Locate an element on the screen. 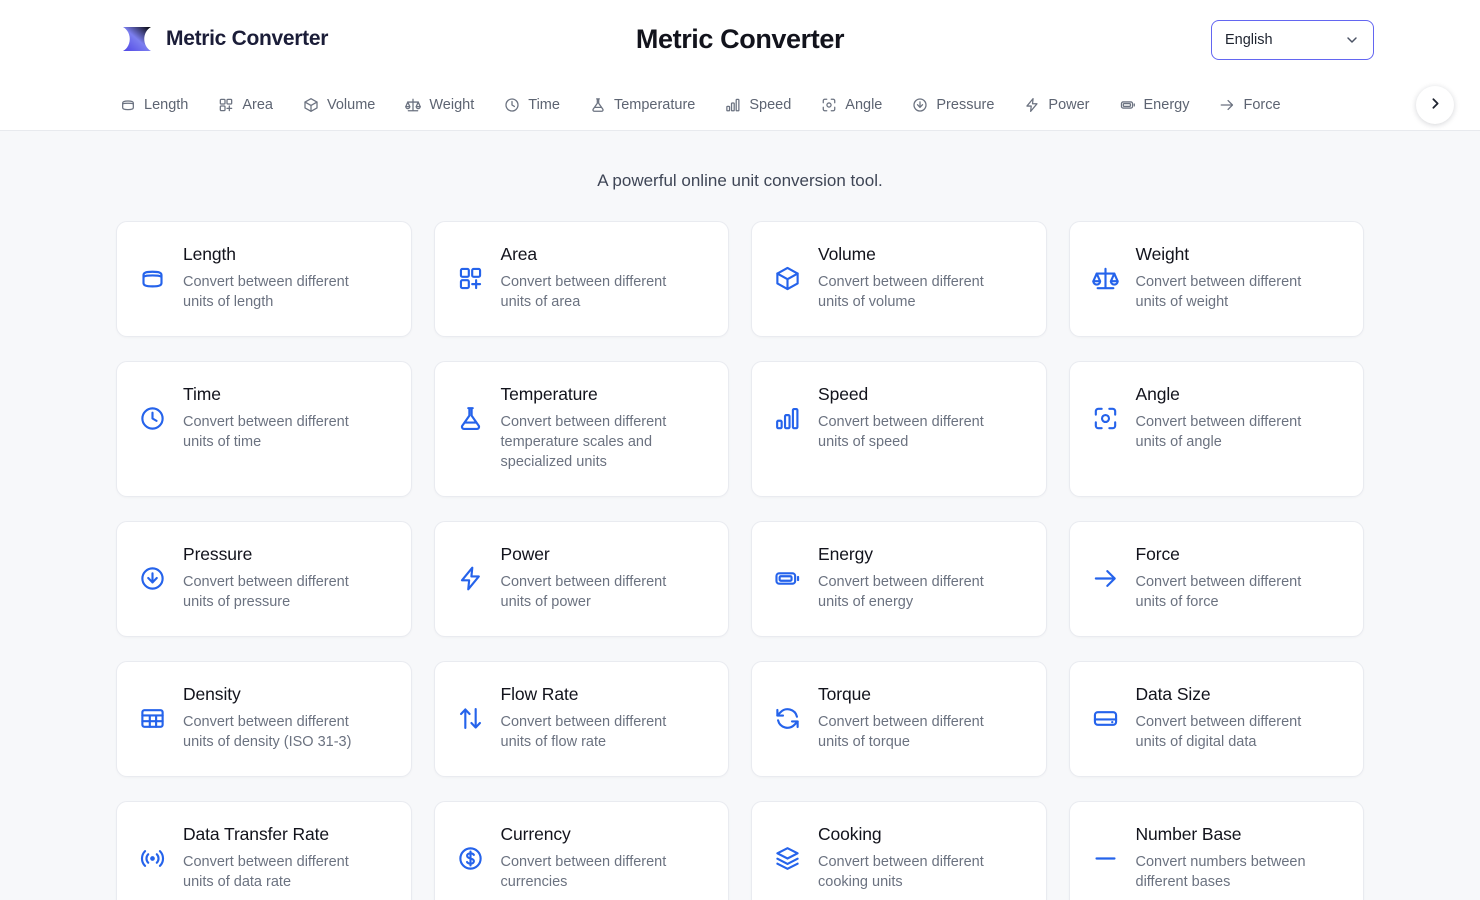 The width and height of the screenshot is (1480, 900). card-description: Convert numbers between different bases is located at coordinates (1220, 872).